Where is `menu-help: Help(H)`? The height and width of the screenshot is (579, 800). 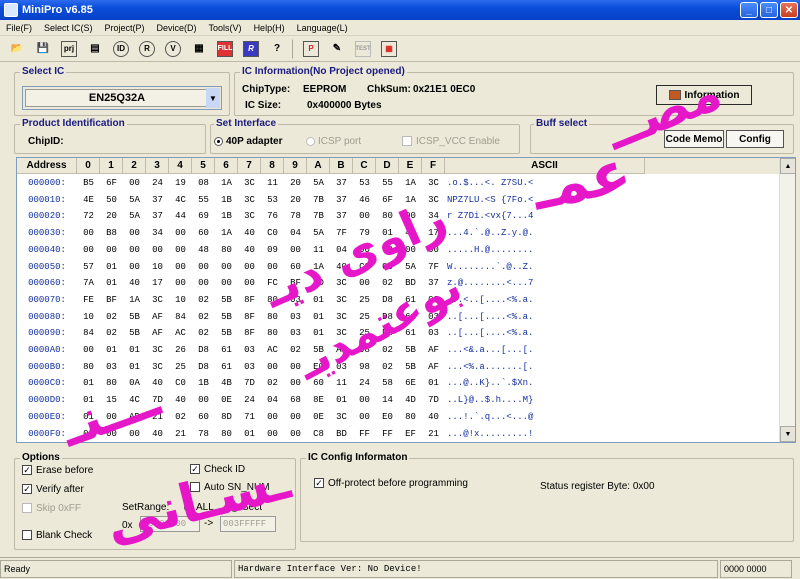 menu-help: Help(H) is located at coordinates (269, 28).